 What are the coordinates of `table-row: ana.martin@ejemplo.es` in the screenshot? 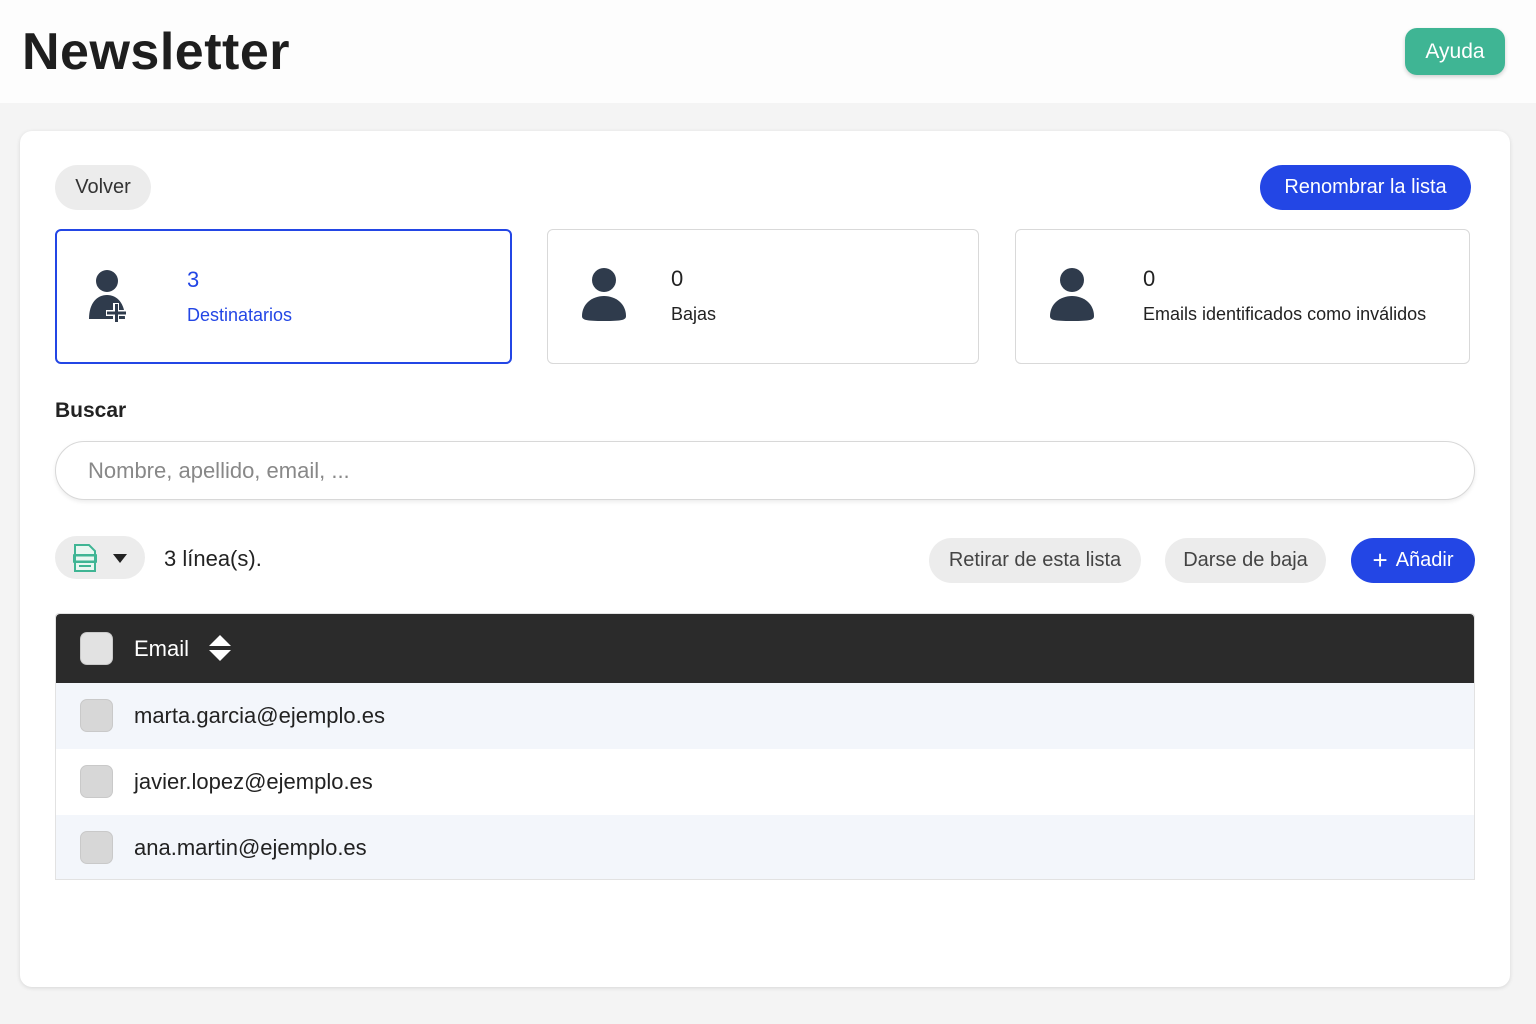 It's located at (765, 847).